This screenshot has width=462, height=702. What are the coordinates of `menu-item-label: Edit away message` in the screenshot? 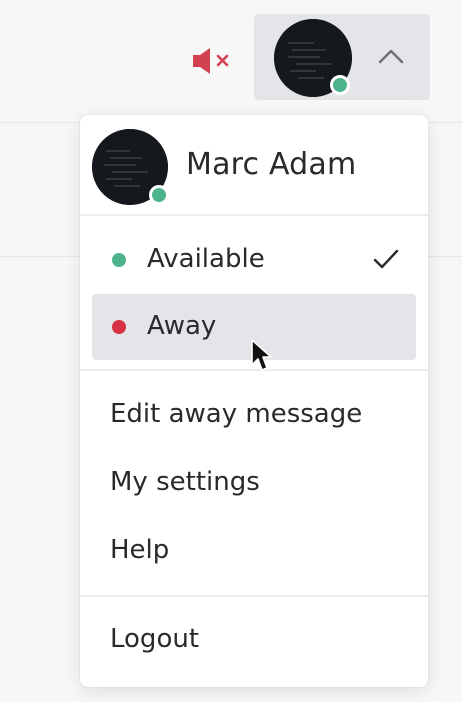 It's located at (236, 414).